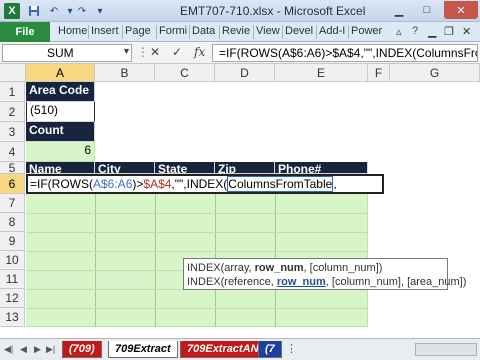 Image resolution: width=480 pixels, height=360 pixels. I want to click on name-box-dropdown-icon: ▼, so click(126, 51).